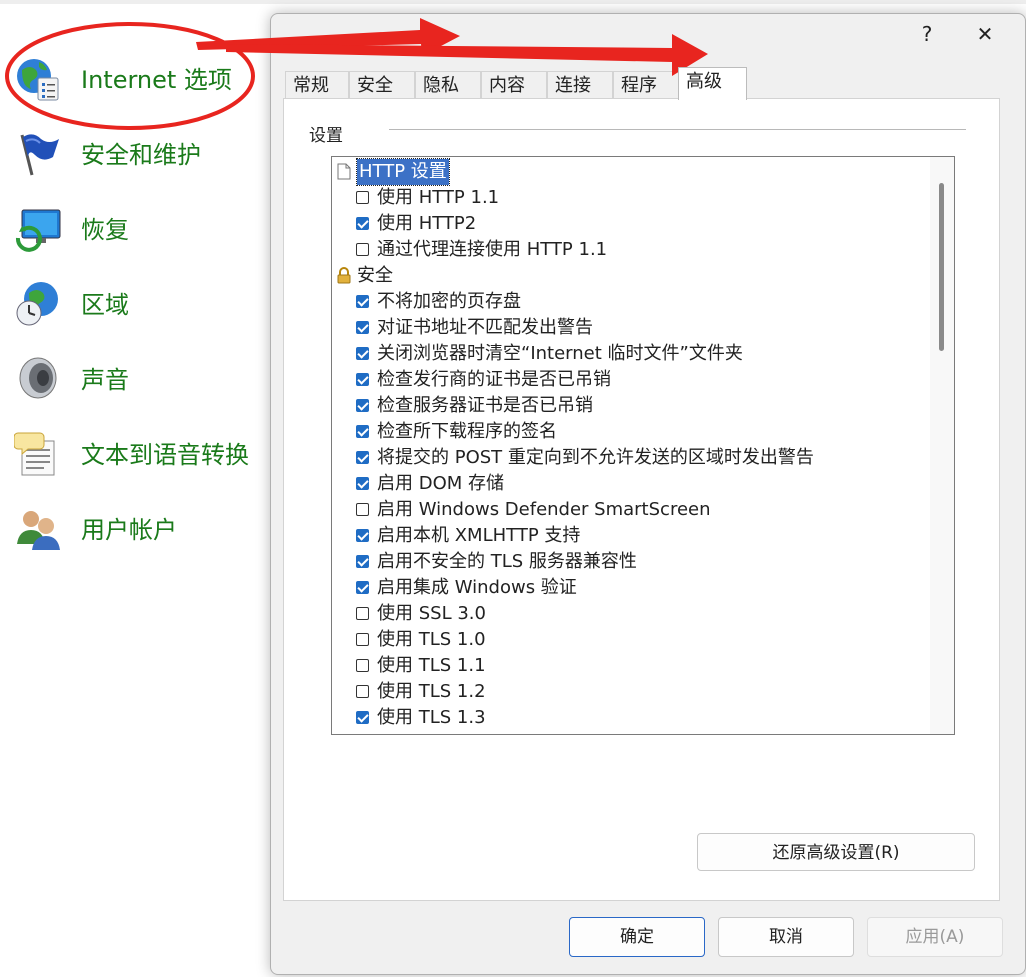  What do you see at coordinates (712, 83) in the screenshot?
I see `tab-advanced: 高级` at bounding box center [712, 83].